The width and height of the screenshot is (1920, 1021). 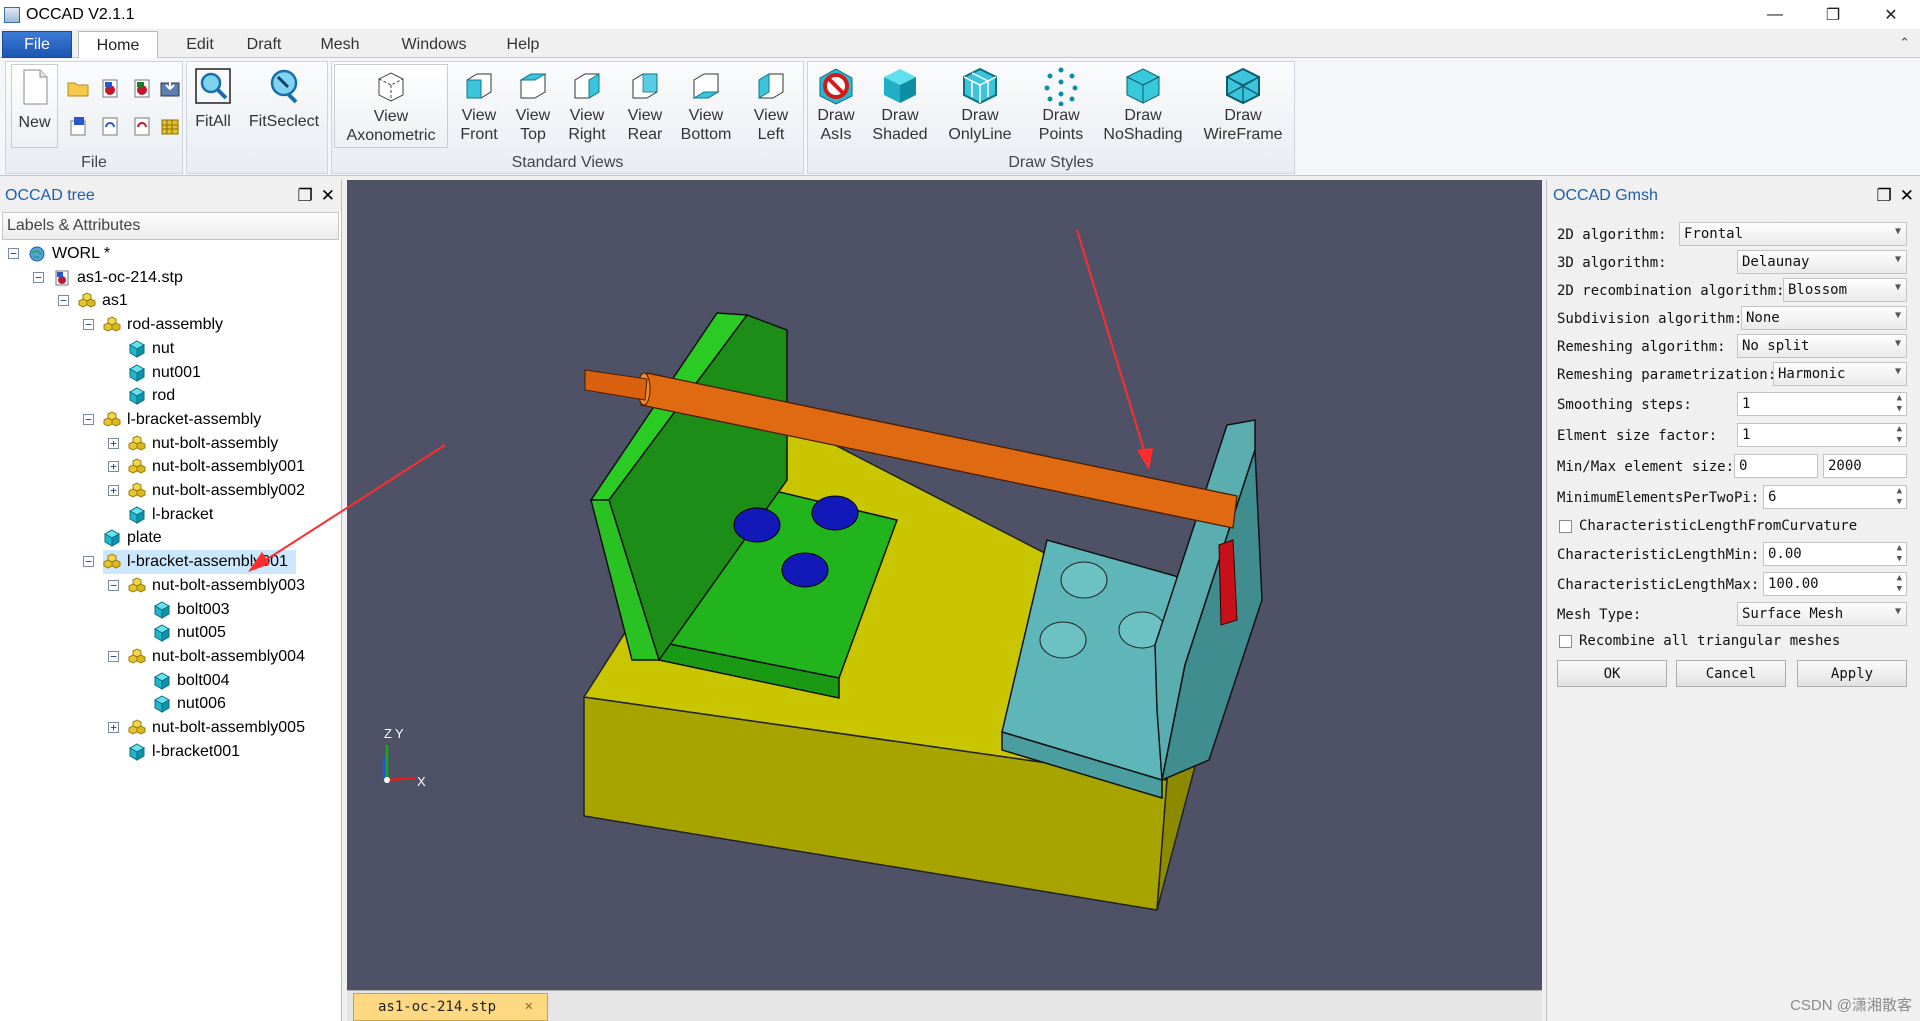 I want to click on draw-wireframe-button: Draw WireFrame, so click(x=1243, y=106).